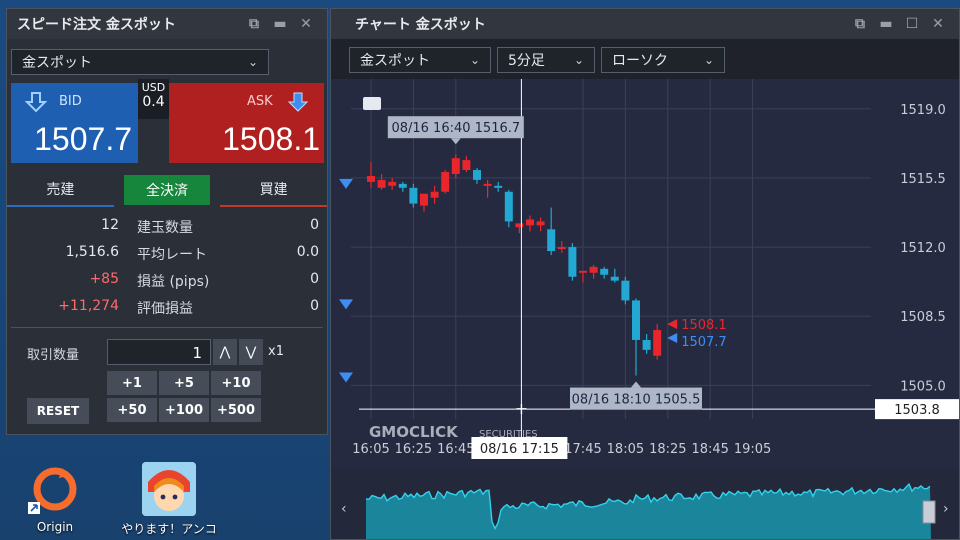 The width and height of the screenshot is (960, 540). What do you see at coordinates (132, 410) in the screenshot?
I see `inc-50-button: +50` at bounding box center [132, 410].